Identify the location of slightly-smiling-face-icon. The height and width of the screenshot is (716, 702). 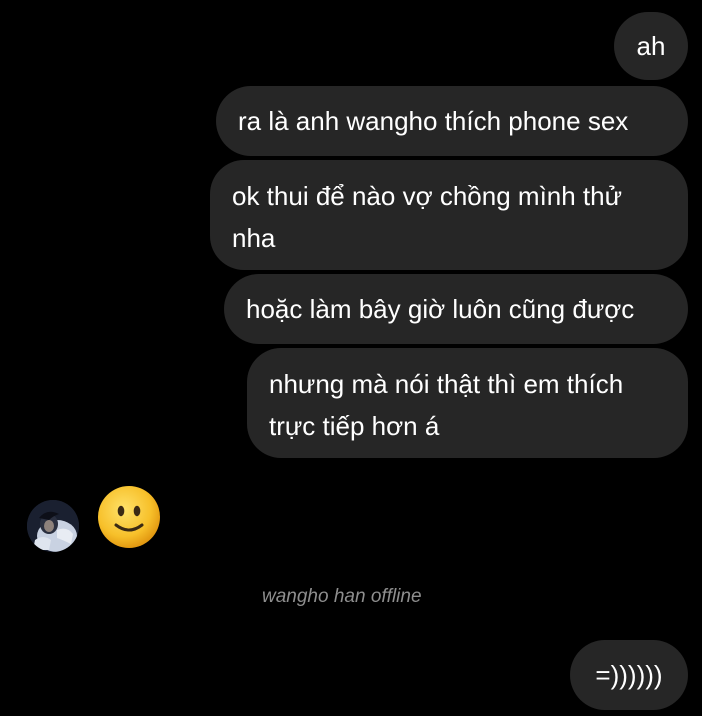
(129, 517).